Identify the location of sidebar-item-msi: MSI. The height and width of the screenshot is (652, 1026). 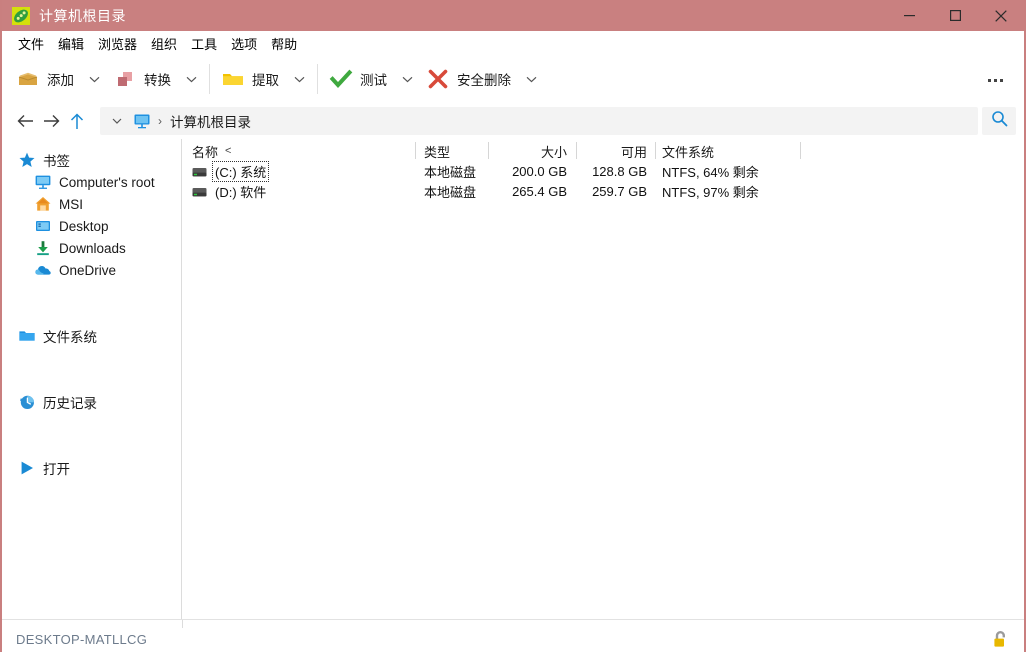
(91, 204).